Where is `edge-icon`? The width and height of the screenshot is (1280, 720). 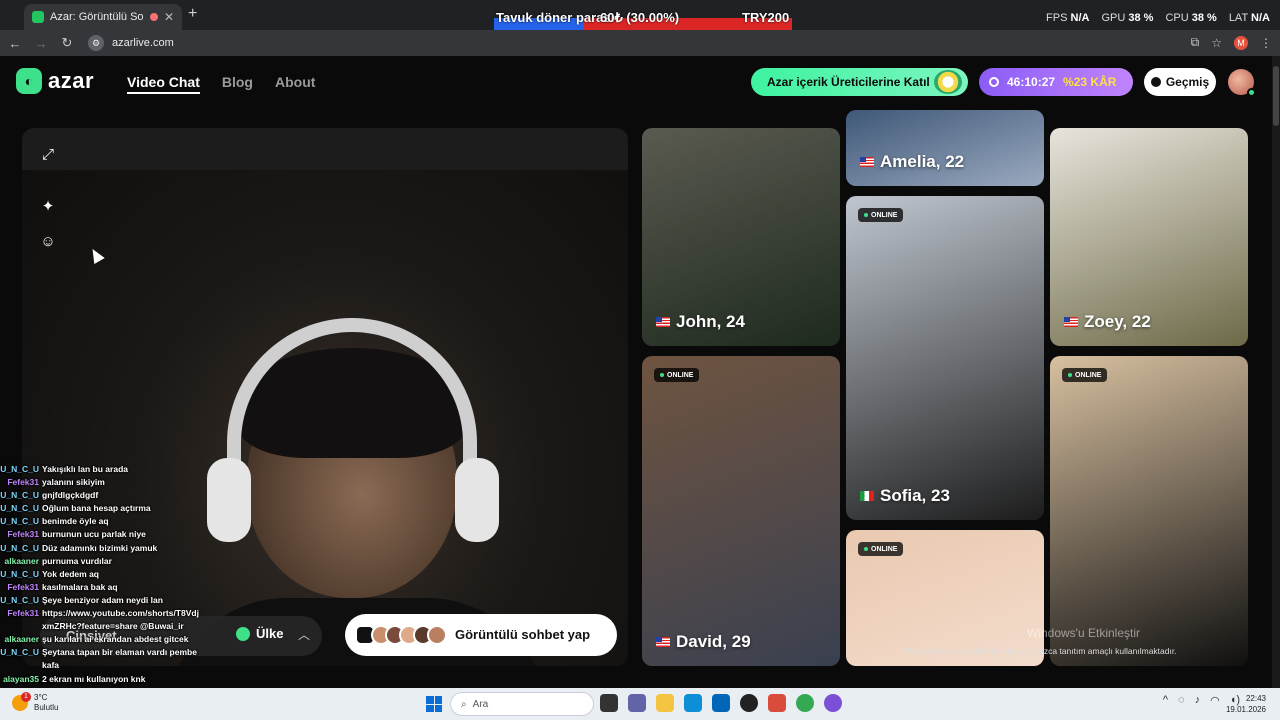 edge-icon is located at coordinates (693, 703).